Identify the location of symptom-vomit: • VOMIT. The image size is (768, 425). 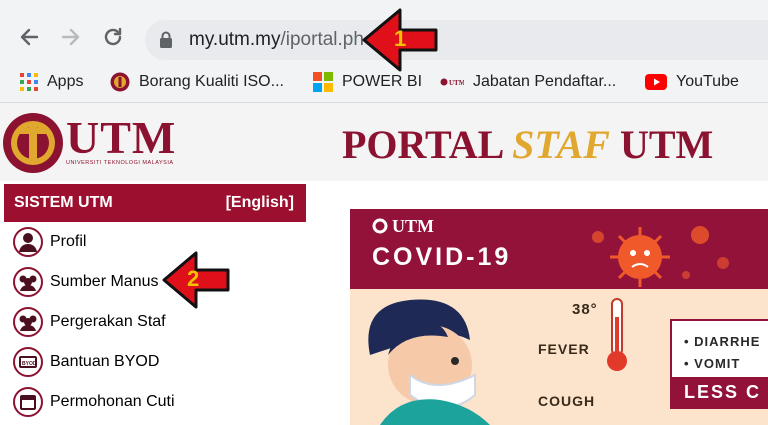
(712, 363).